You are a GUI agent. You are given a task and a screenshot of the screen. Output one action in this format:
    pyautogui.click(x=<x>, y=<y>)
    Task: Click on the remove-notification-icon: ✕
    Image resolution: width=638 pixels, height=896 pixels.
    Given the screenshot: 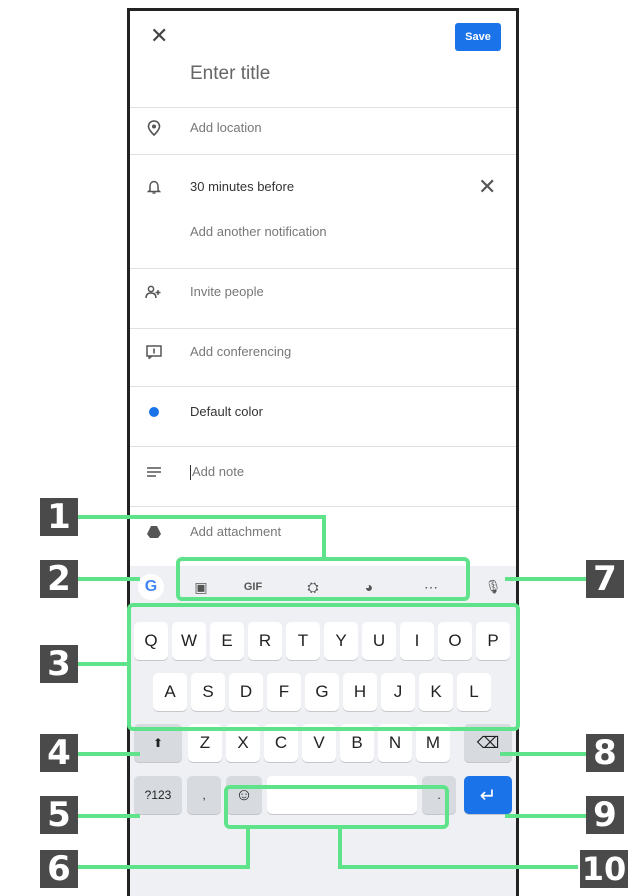 What is the action you would take?
    pyautogui.click(x=487, y=187)
    